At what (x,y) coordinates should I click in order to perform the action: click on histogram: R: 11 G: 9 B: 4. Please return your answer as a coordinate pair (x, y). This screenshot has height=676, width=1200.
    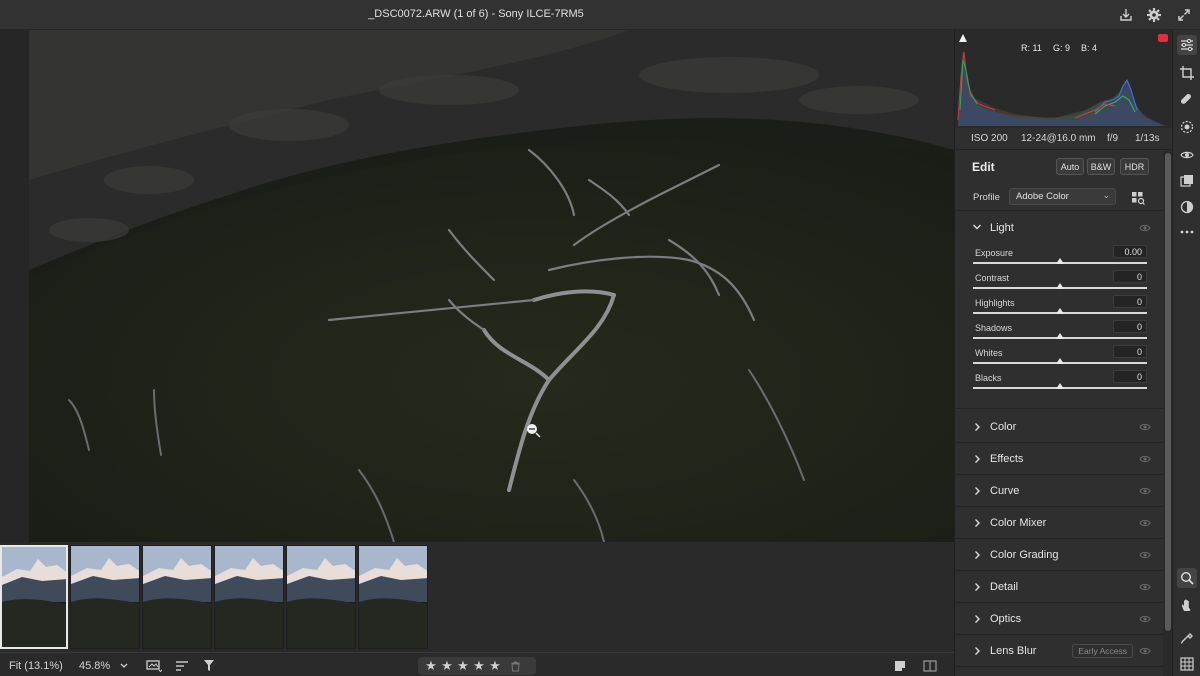
    Looking at the image, I should click on (1064, 79).